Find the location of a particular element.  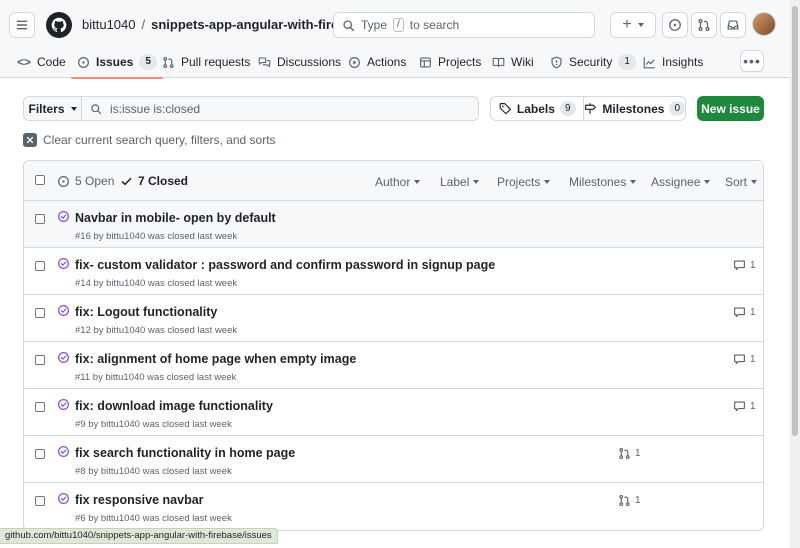

open-count-label: 5 Open is located at coordinates (95, 181).